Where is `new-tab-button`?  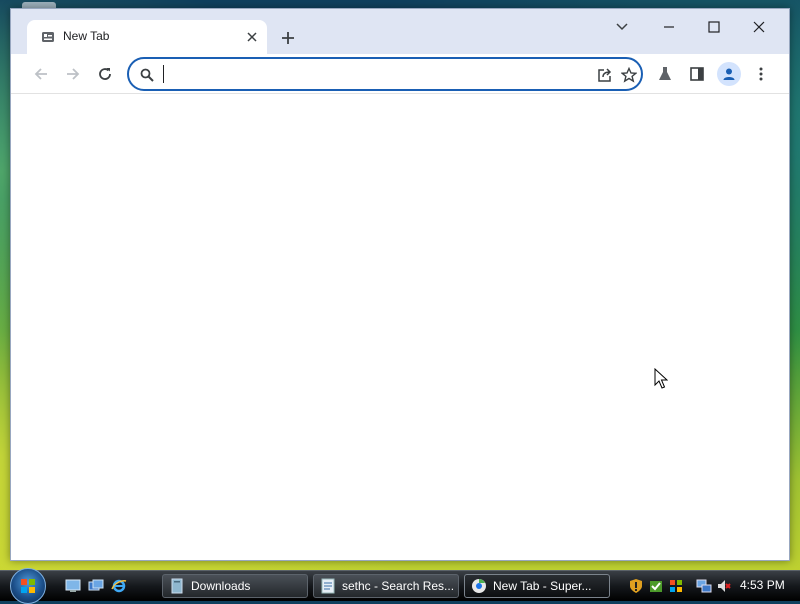 new-tab-button is located at coordinates (288, 38).